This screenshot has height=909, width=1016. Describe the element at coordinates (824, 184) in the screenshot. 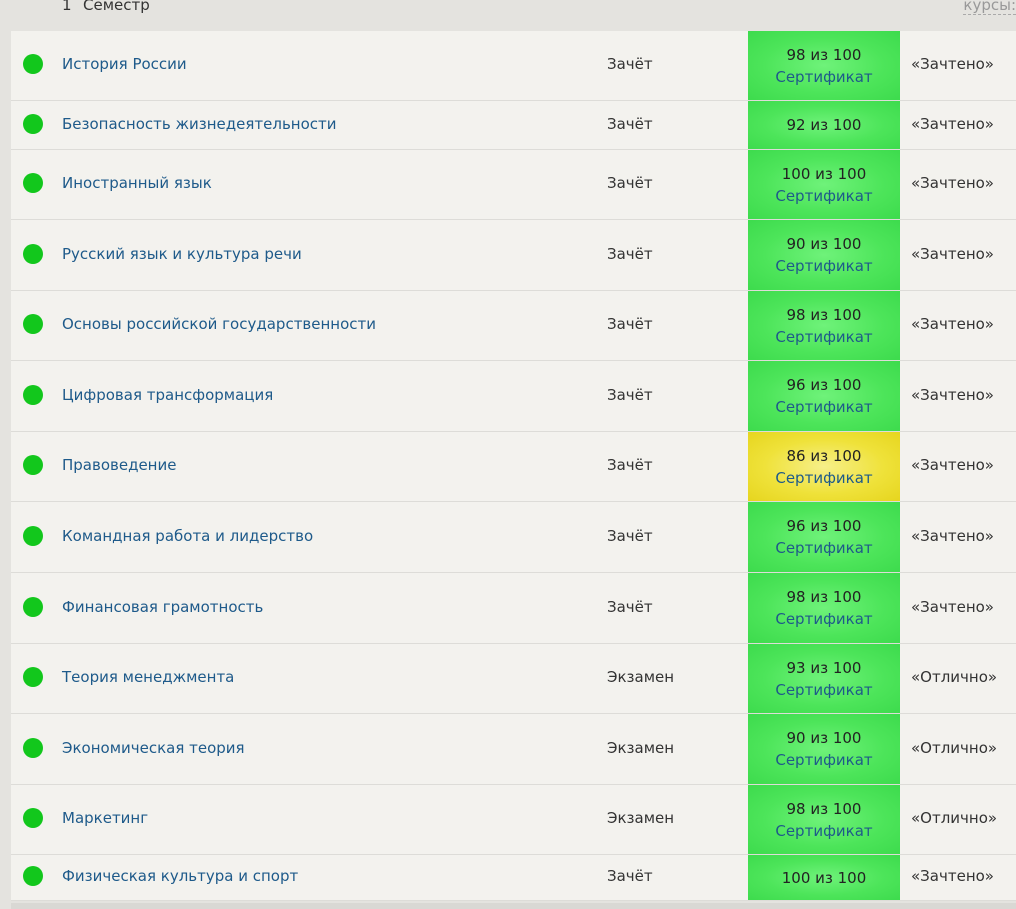

I see `score-cell: 100 из 100 Сертификат` at that location.